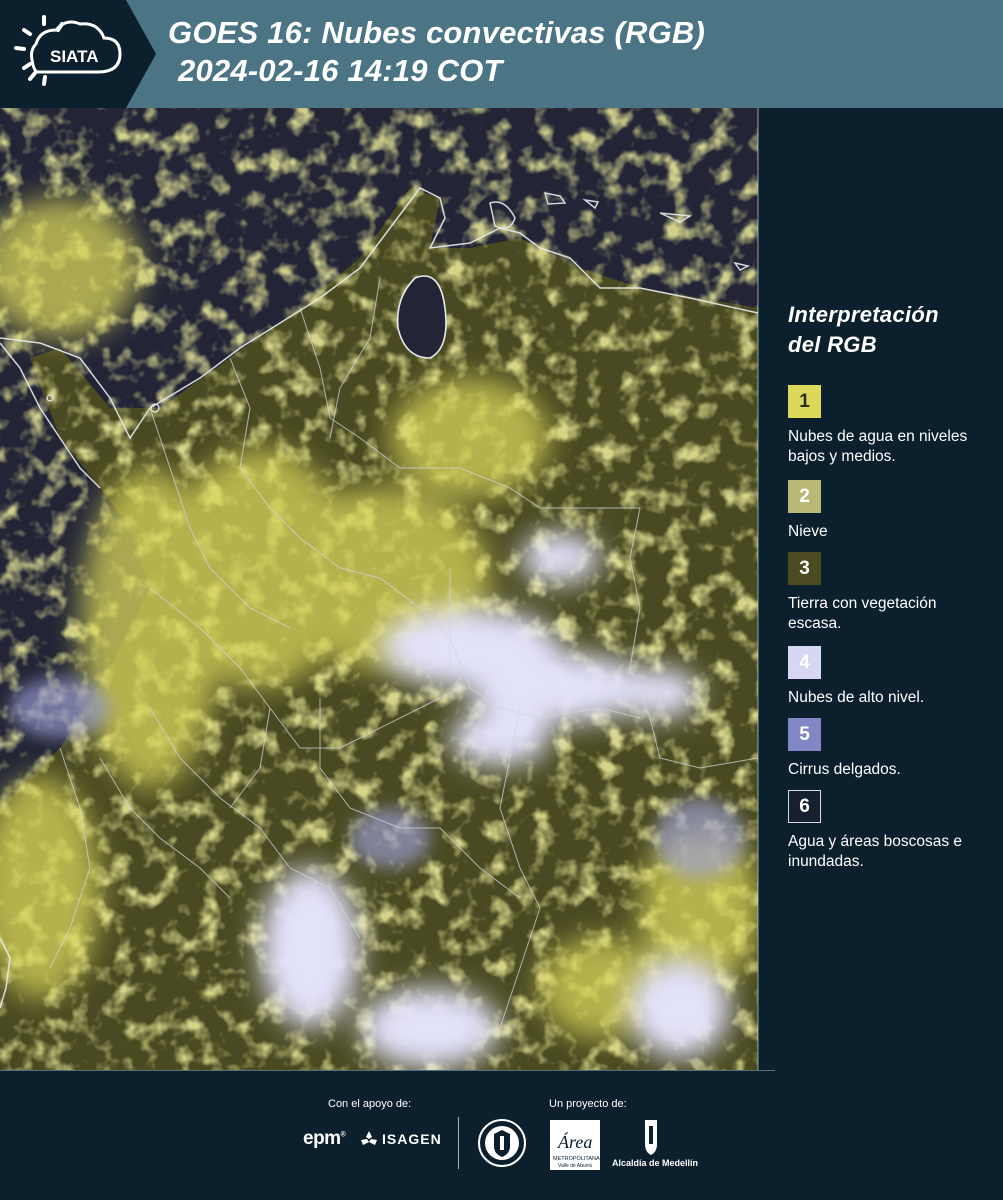 This screenshot has height=1200, width=1003. I want to click on title-line-1: GOES 16: Nubes convectivas (RGB), so click(437, 32).